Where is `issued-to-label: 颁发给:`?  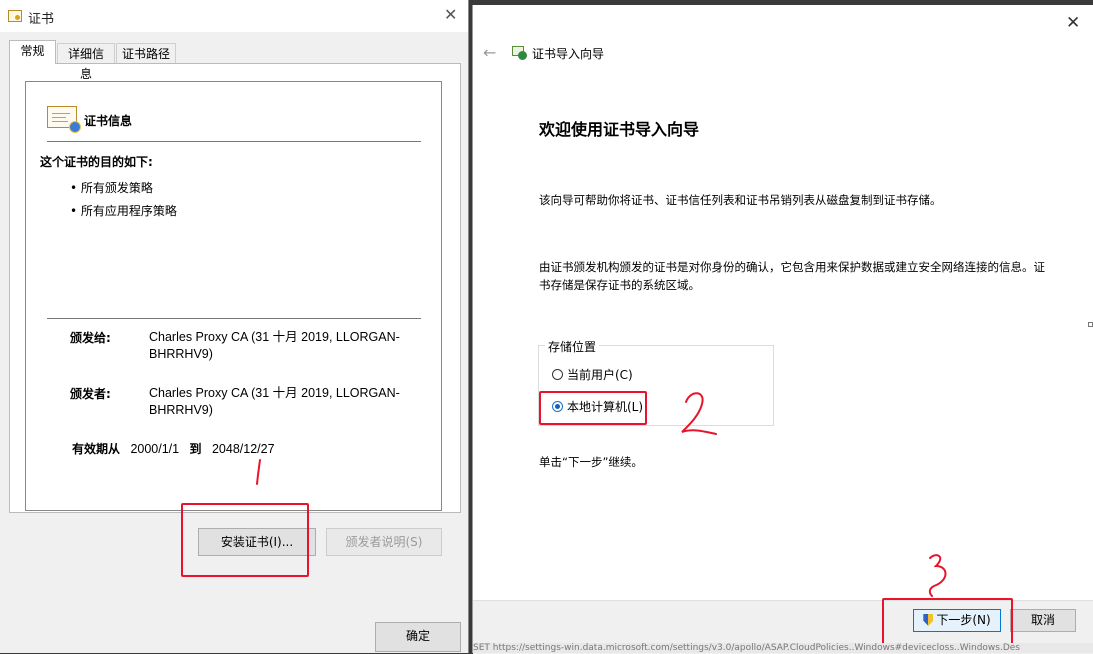
issued-to-label: 颁发给: is located at coordinates (90, 338).